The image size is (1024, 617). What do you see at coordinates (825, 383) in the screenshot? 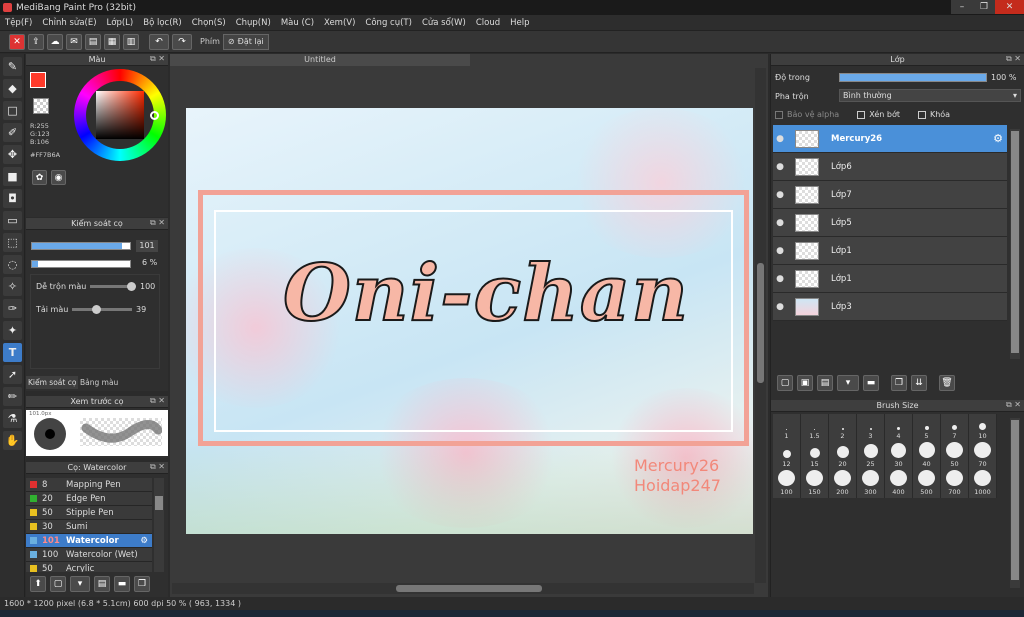
I see `new-8bit-layer-icon: ▤` at bounding box center [825, 383].